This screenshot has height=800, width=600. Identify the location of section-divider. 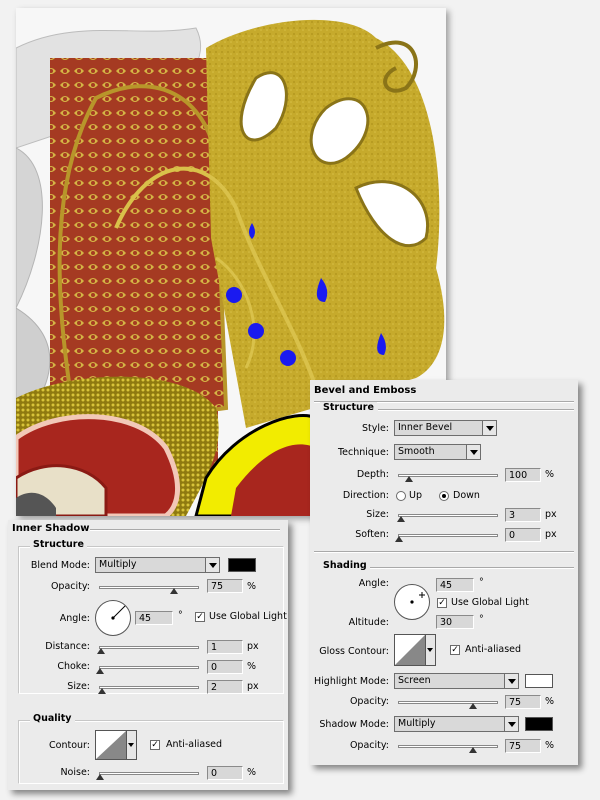
(444, 552).